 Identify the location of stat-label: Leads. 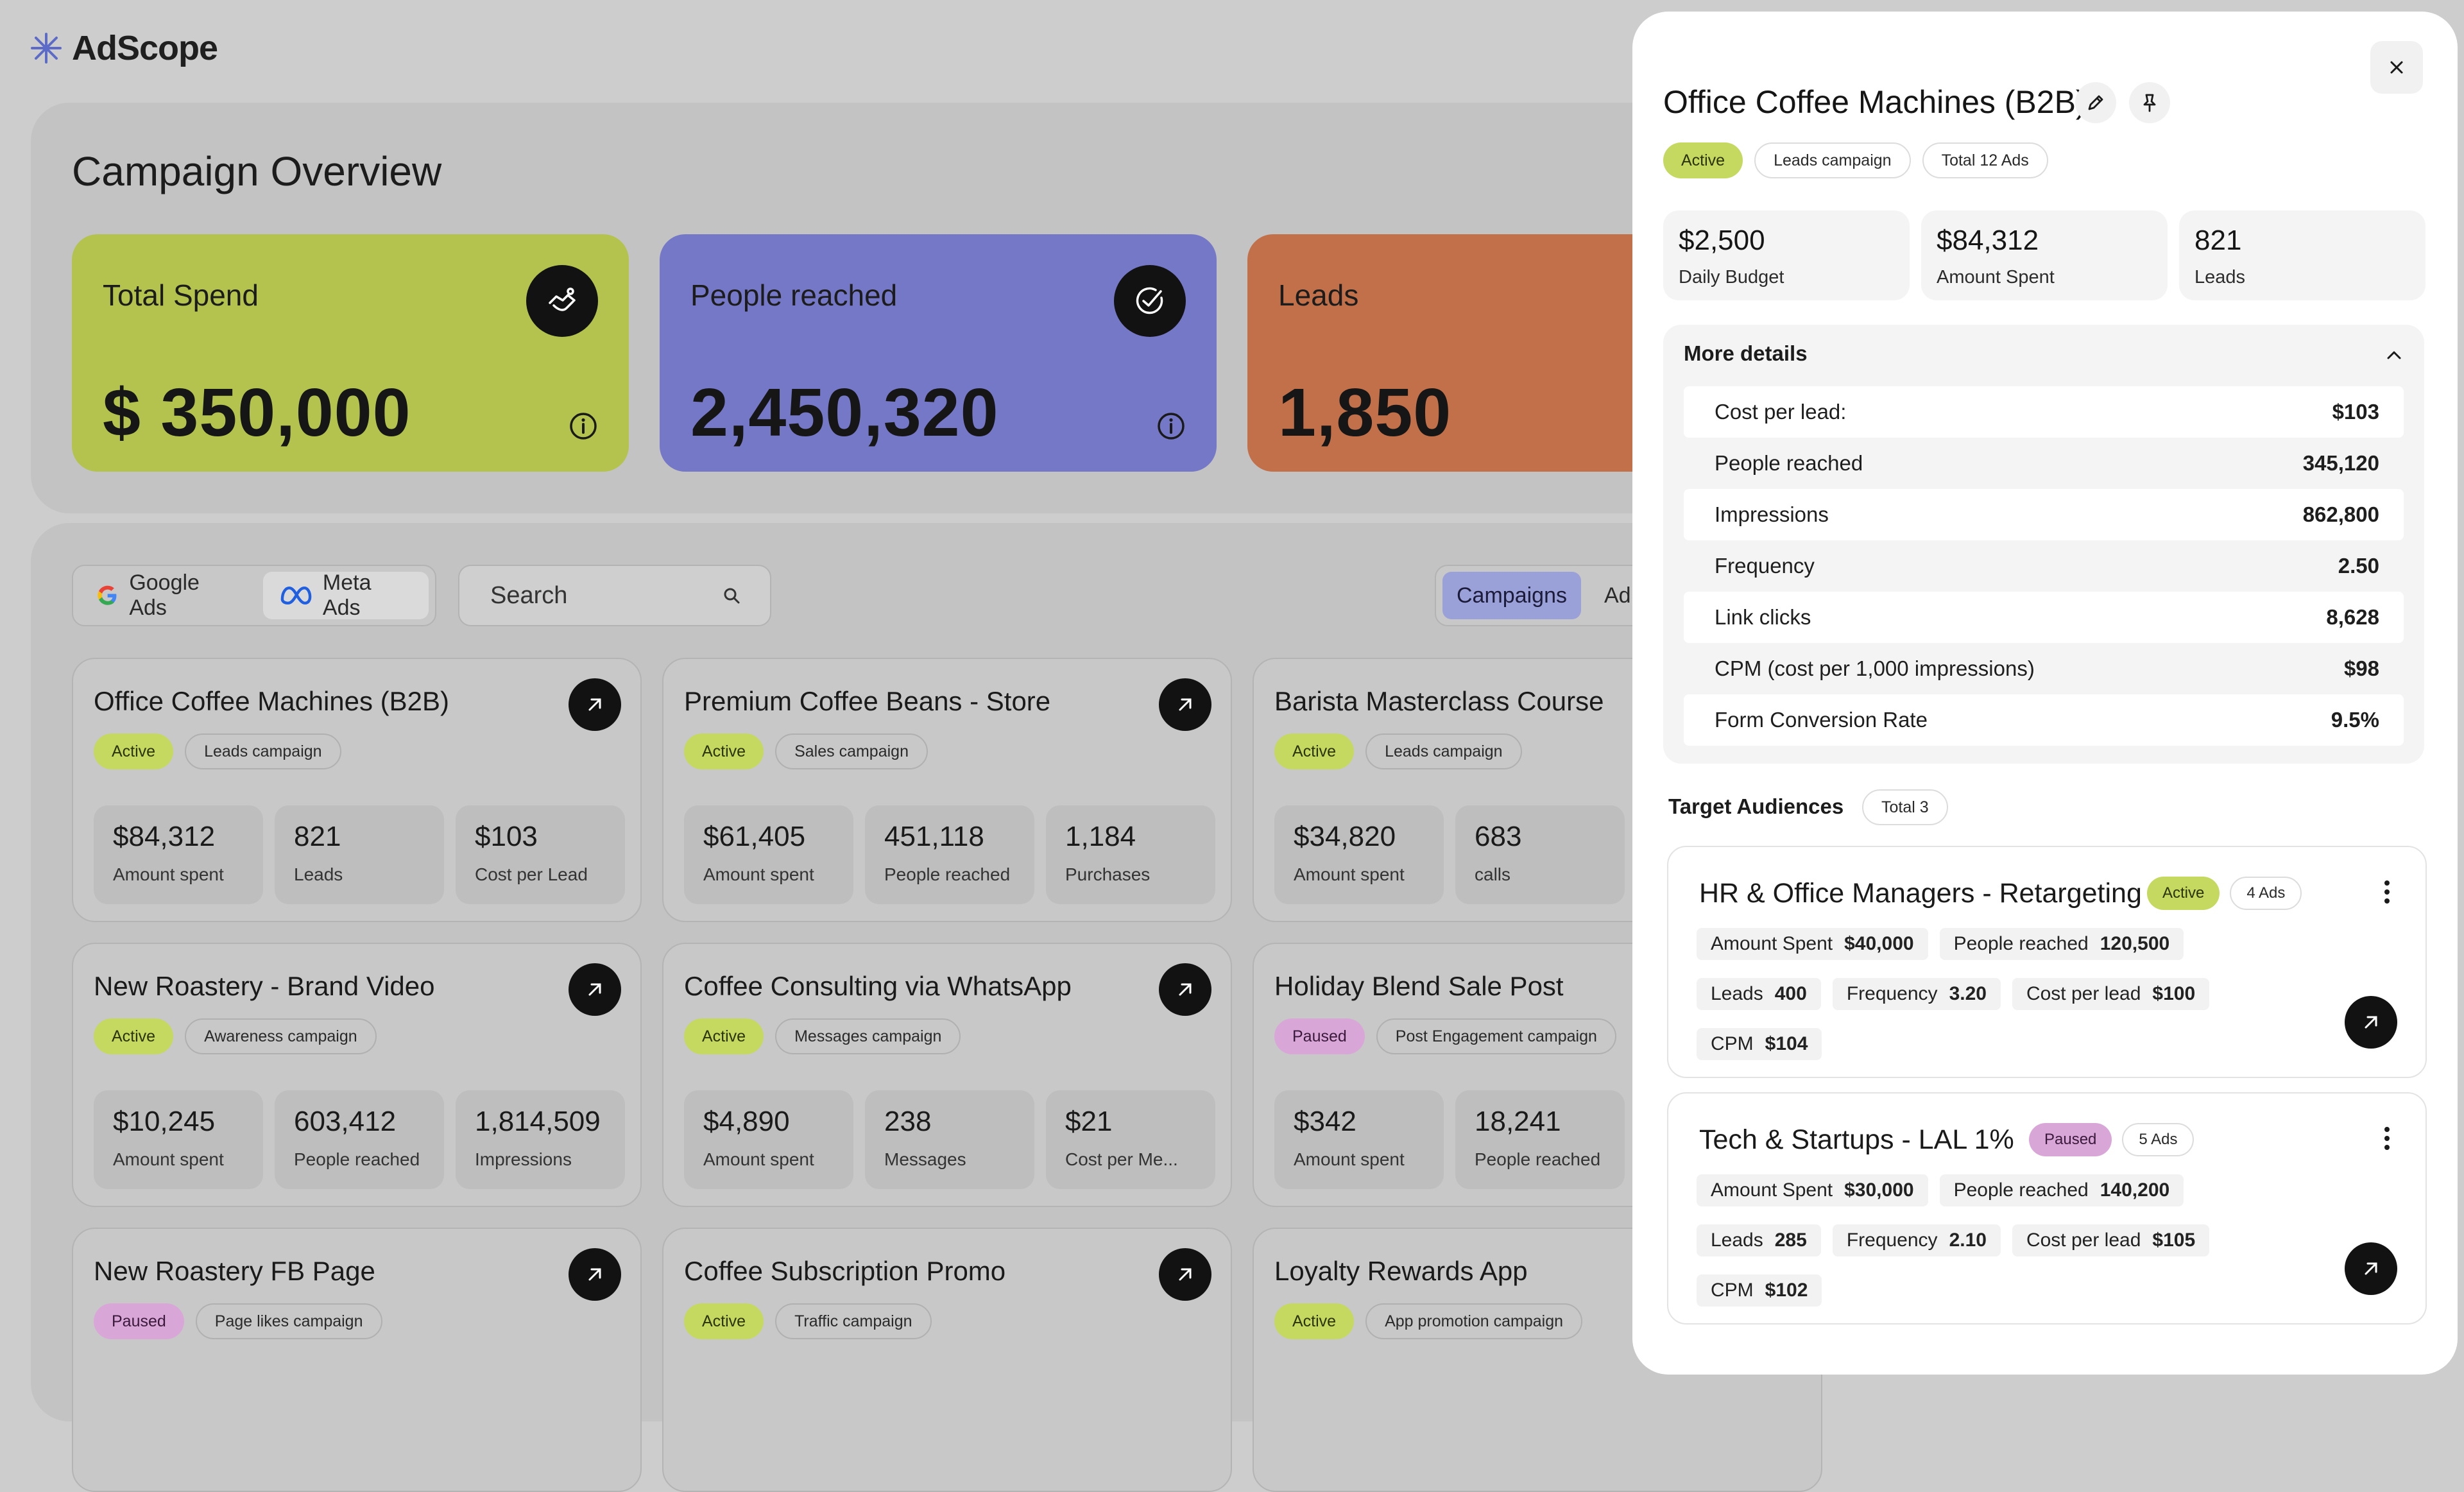
(1318, 295).